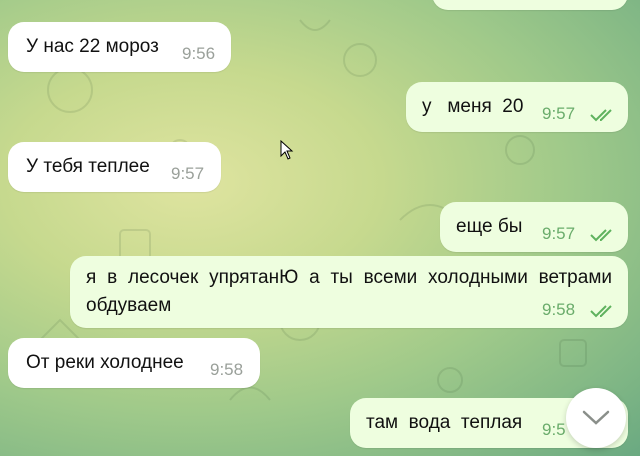 The width and height of the screenshot is (640, 456). I want to click on message-incoming: У тебя теплее 9:57, so click(114, 167).